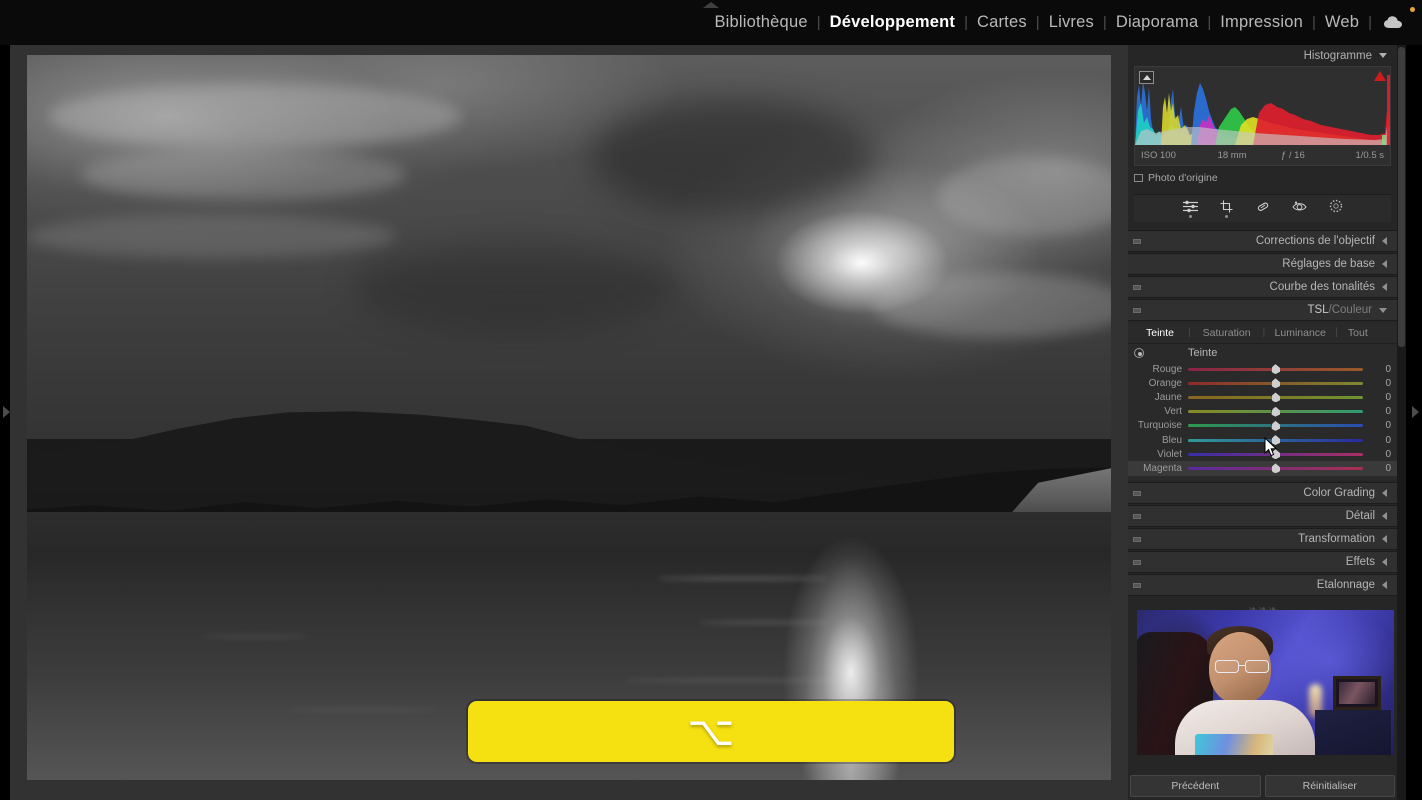  Describe the element at coordinates (1262, 561) in the screenshot. I see `section-effets: Effets` at that location.